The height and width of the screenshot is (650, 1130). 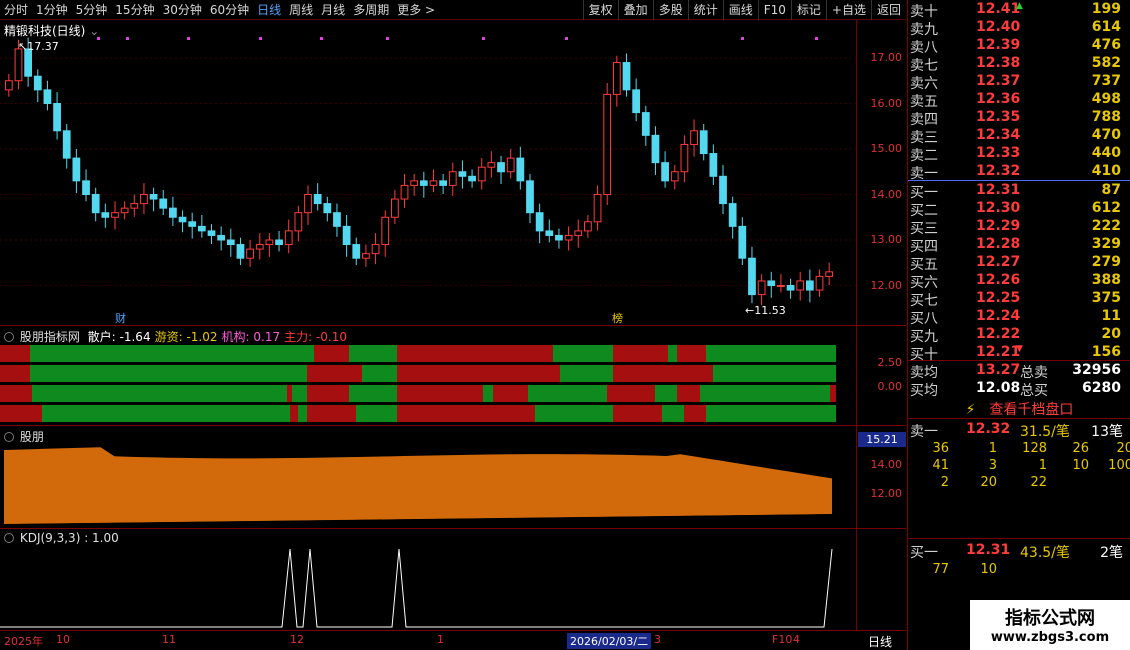 What do you see at coordinates (92, 10) in the screenshot?
I see `period-tab-2: 5分钟` at bounding box center [92, 10].